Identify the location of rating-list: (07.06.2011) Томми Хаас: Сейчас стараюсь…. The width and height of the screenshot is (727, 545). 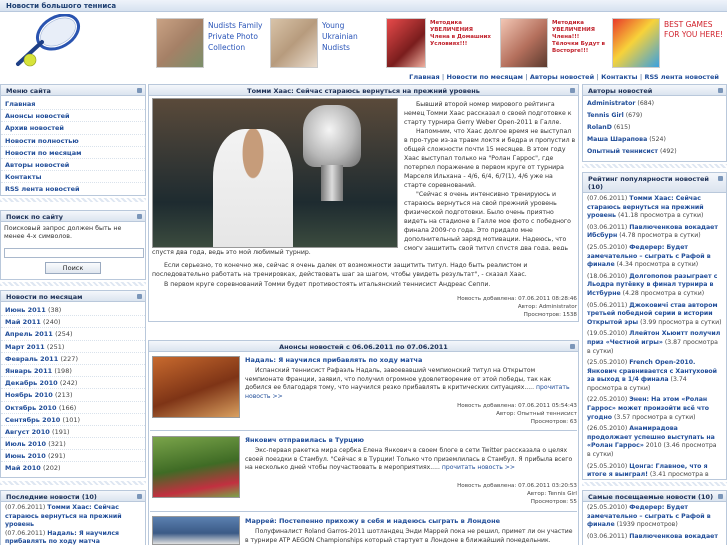
(654, 336).